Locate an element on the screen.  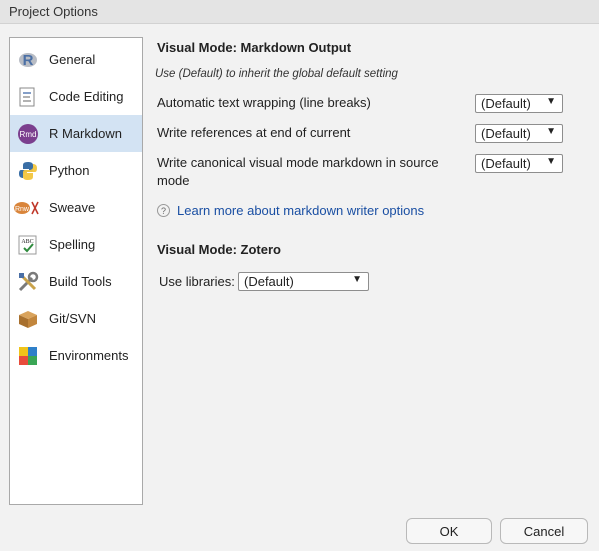
sidebar-item-sweave: Rnw Sweave is located at coordinates (76, 207).